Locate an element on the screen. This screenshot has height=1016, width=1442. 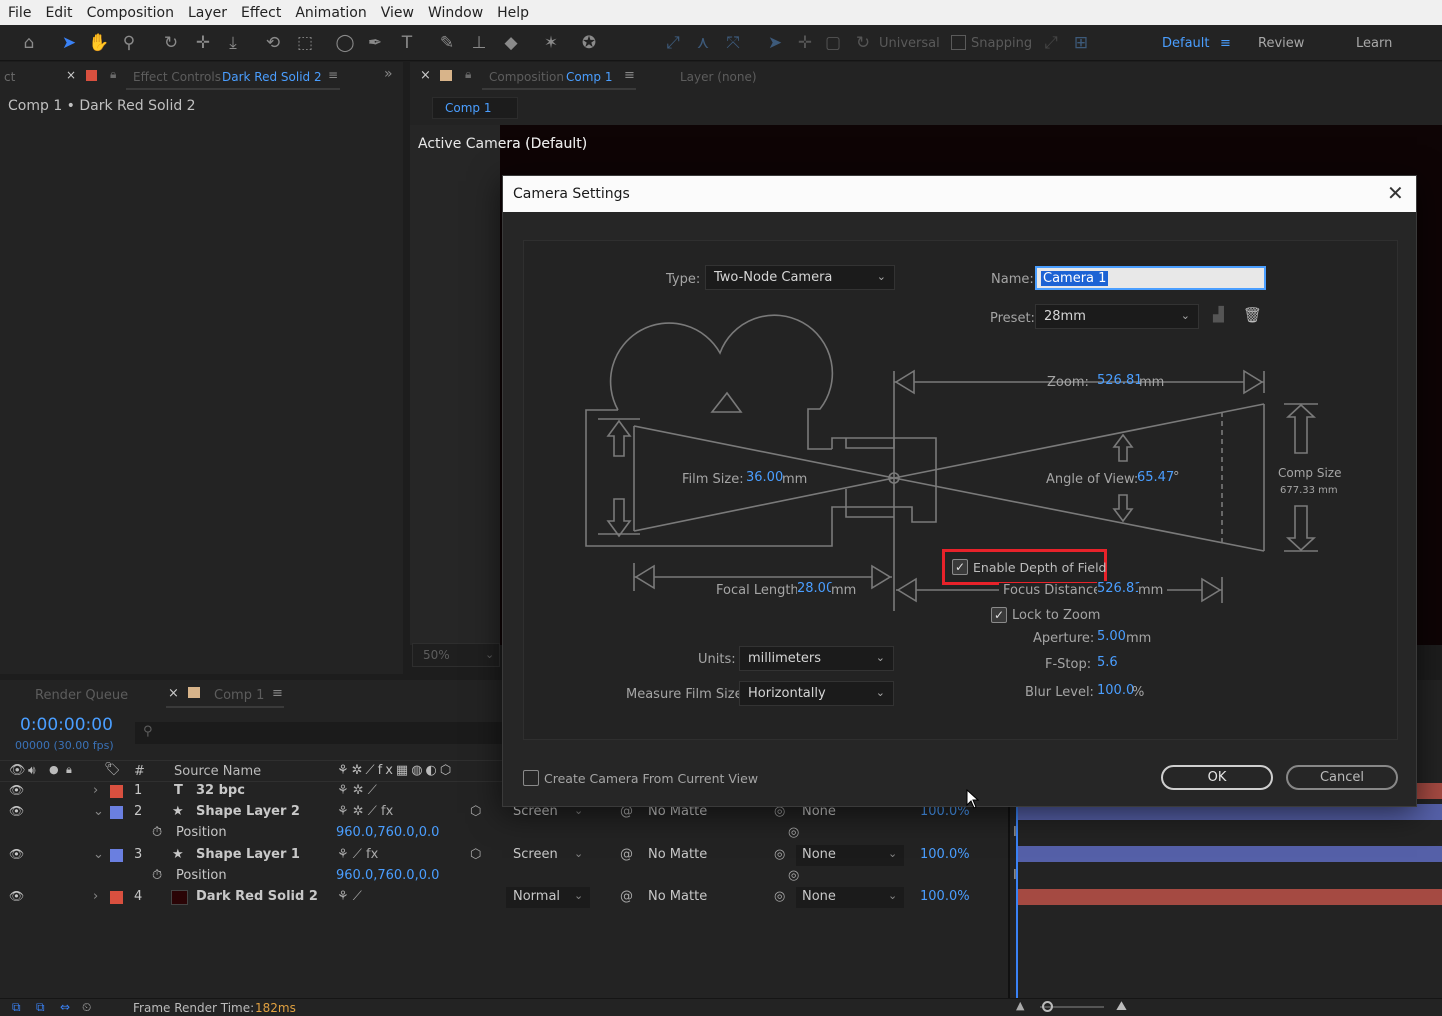
layer-name: Dark Red Solid 2 is located at coordinates (257, 896).